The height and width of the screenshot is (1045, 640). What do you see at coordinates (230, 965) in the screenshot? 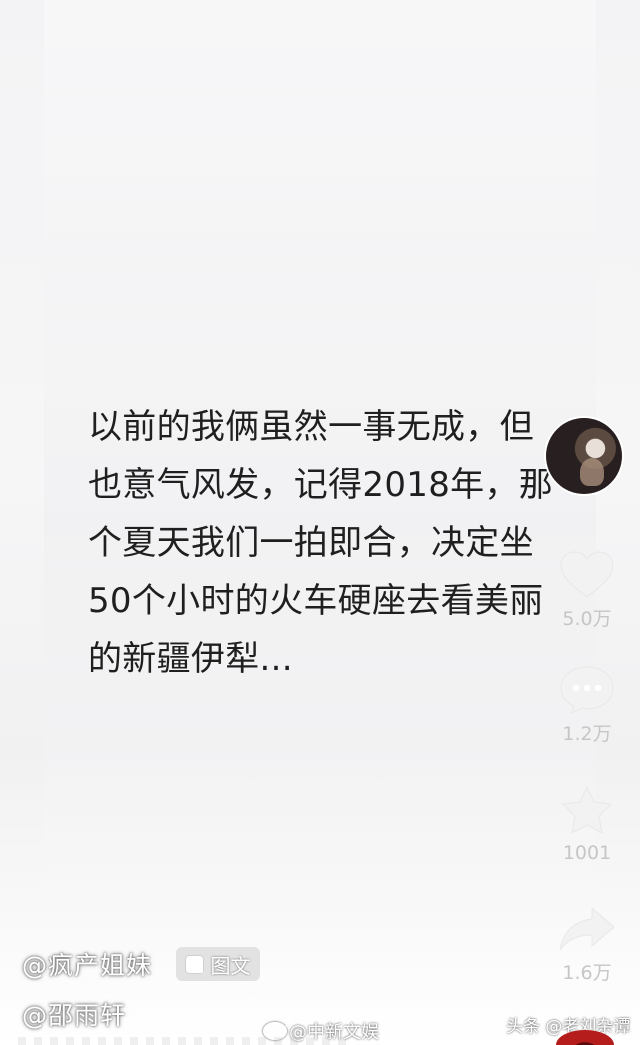
I see `badge-label: 图文` at bounding box center [230, 965].